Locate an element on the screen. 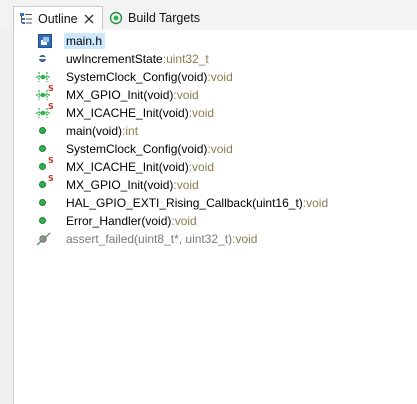  outline-item-name: assert_failed(uint8_t*, uint32_t) is located at coordinates (149, 239).